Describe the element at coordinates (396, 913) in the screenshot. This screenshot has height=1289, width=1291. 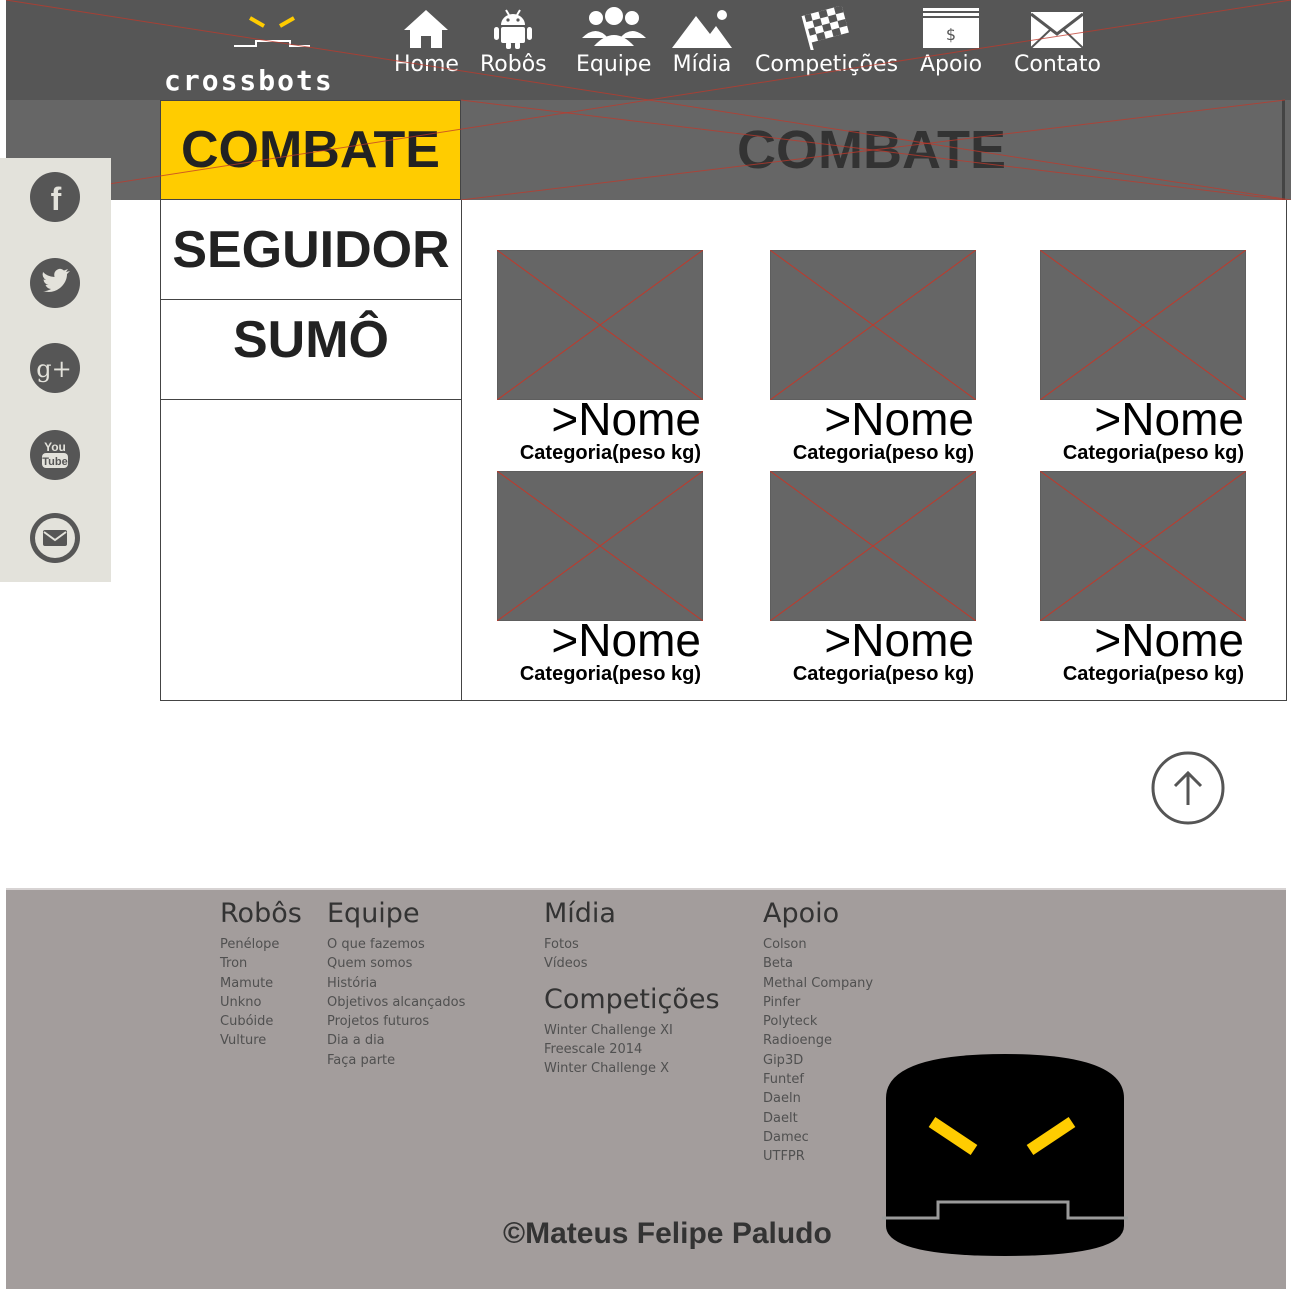
I see `footer-heading: Equipe` at that location.